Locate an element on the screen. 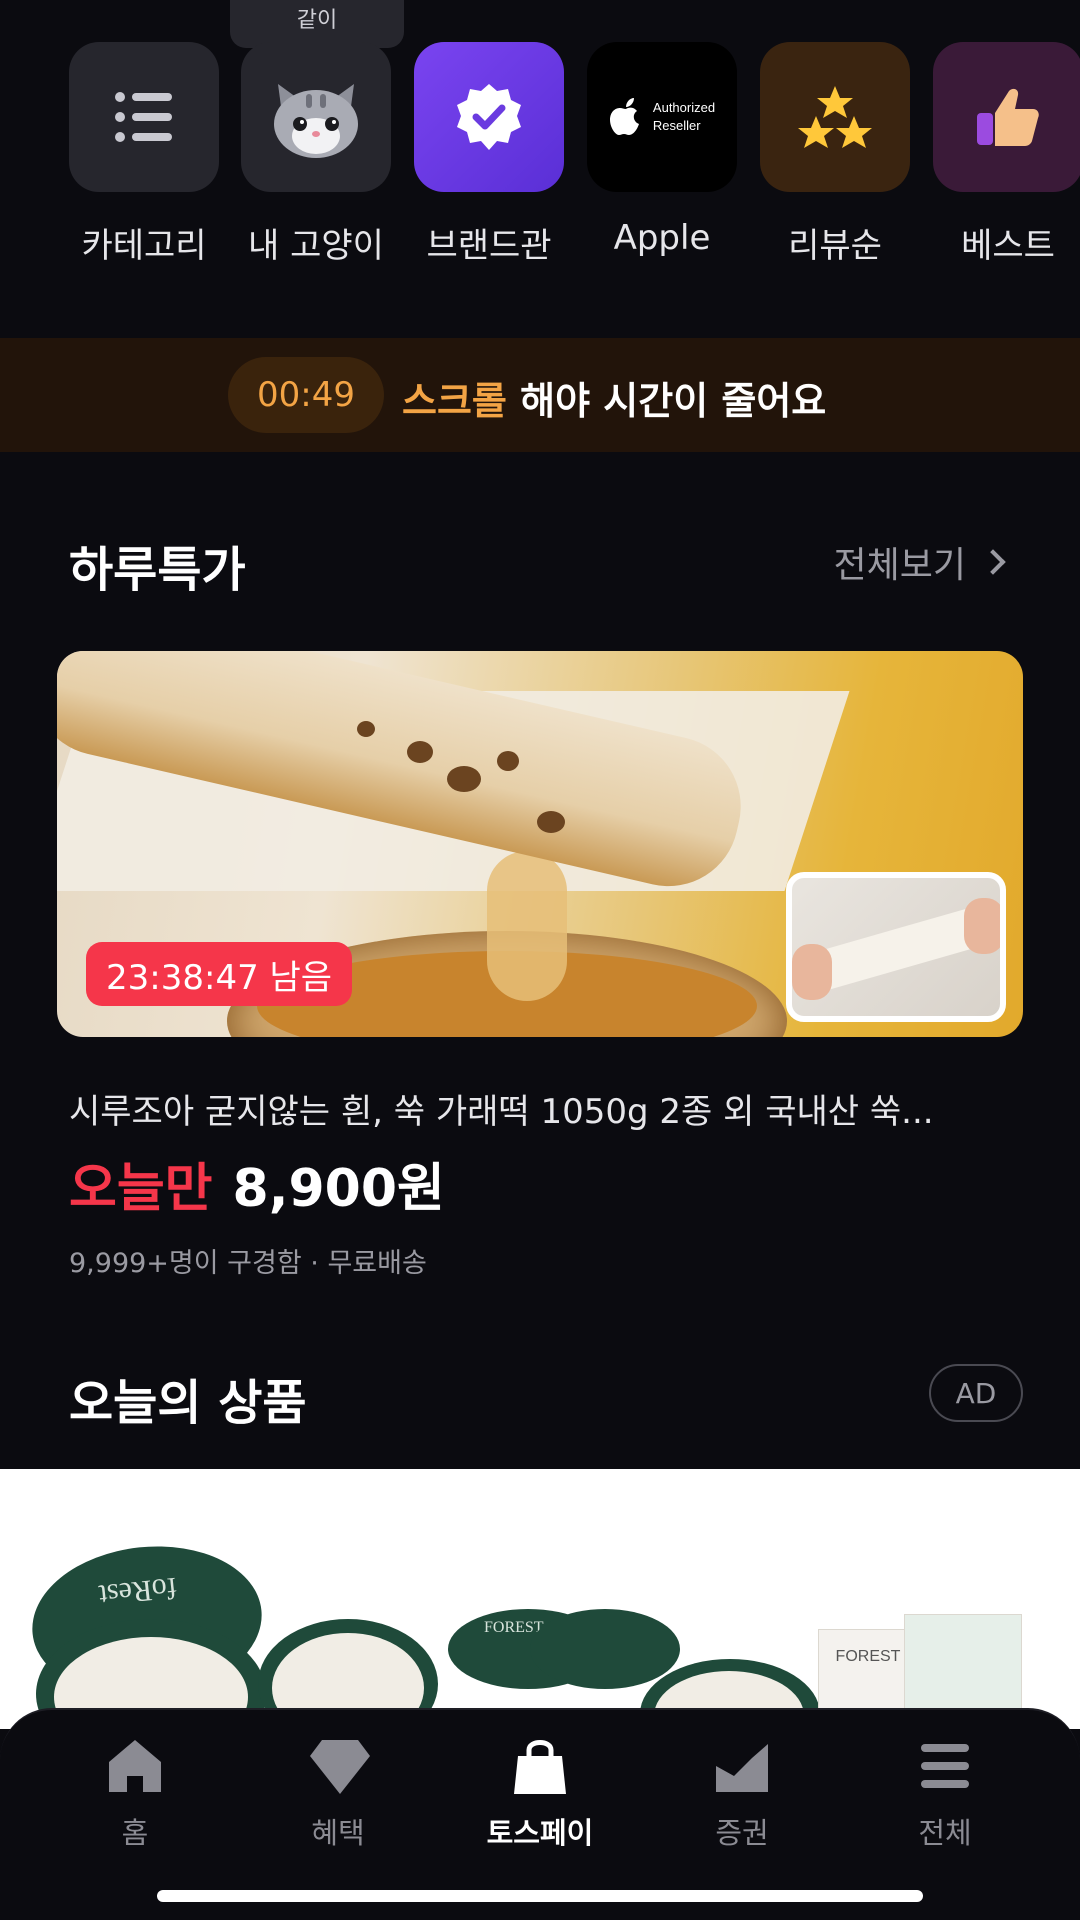 This screenshot has height=1920, width=1080. tab-benefits: 혜택 is located at coordinates (338, 1794).